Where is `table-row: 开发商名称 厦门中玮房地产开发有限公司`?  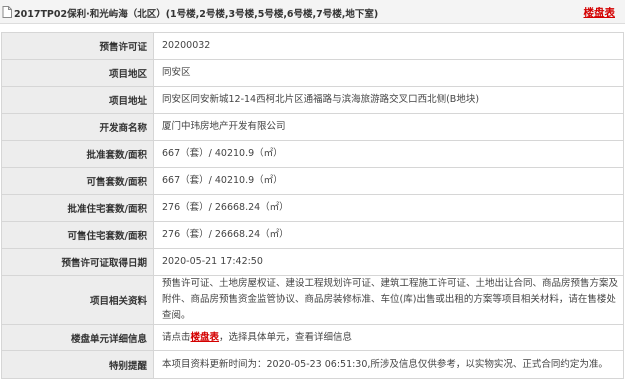
table-row: 开发商名称 厦门中玮房地产开发有限公司 is located at coordinates (312, 127).